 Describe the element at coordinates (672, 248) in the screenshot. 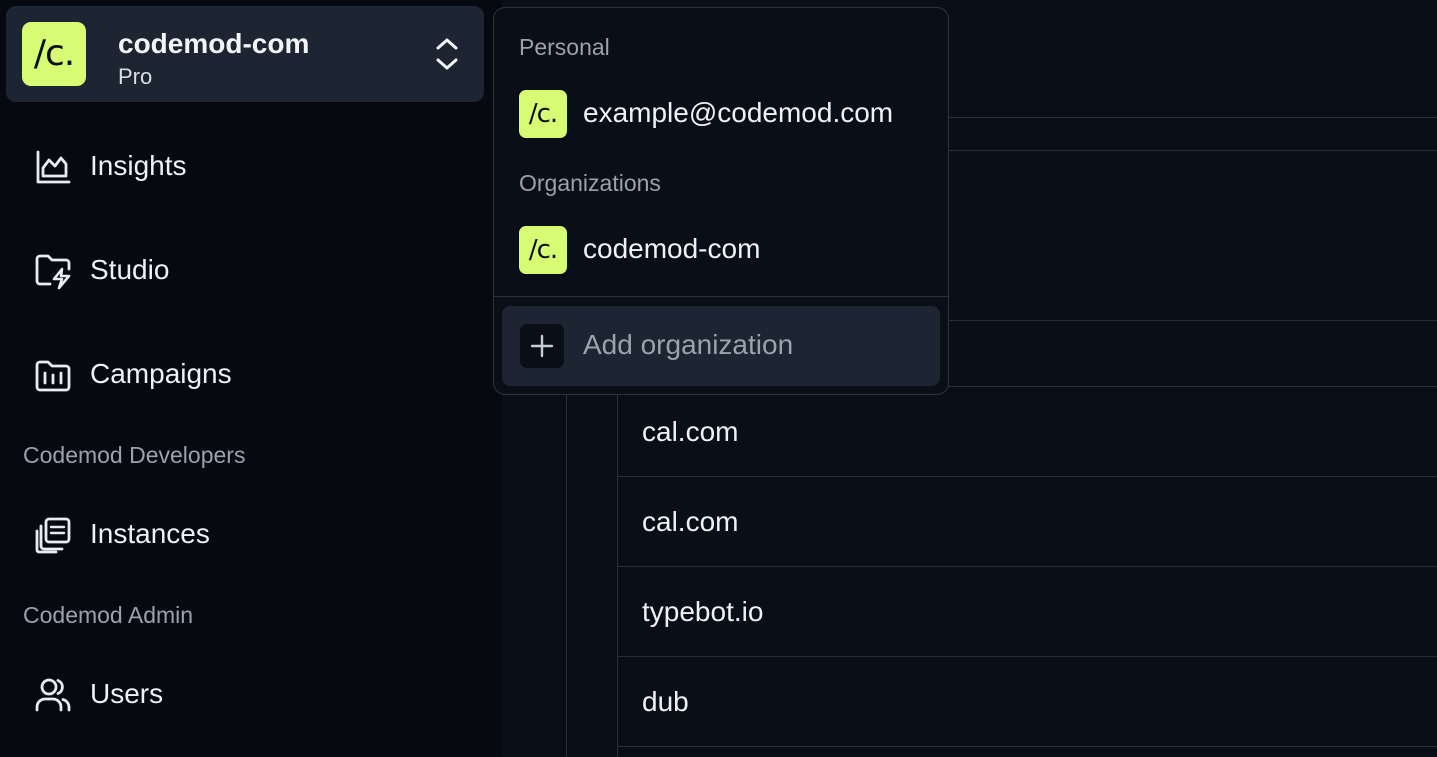

I see `dropdown-item-label: codemod-com` at that location.